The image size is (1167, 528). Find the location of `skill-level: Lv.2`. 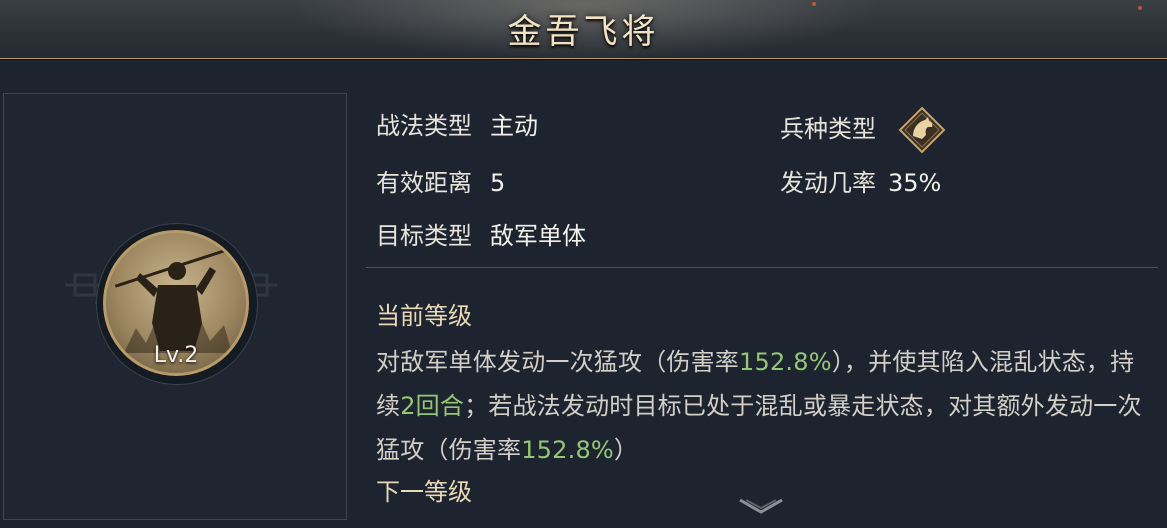

skill-level: Lv.2 is located at coordinates (176, 355).